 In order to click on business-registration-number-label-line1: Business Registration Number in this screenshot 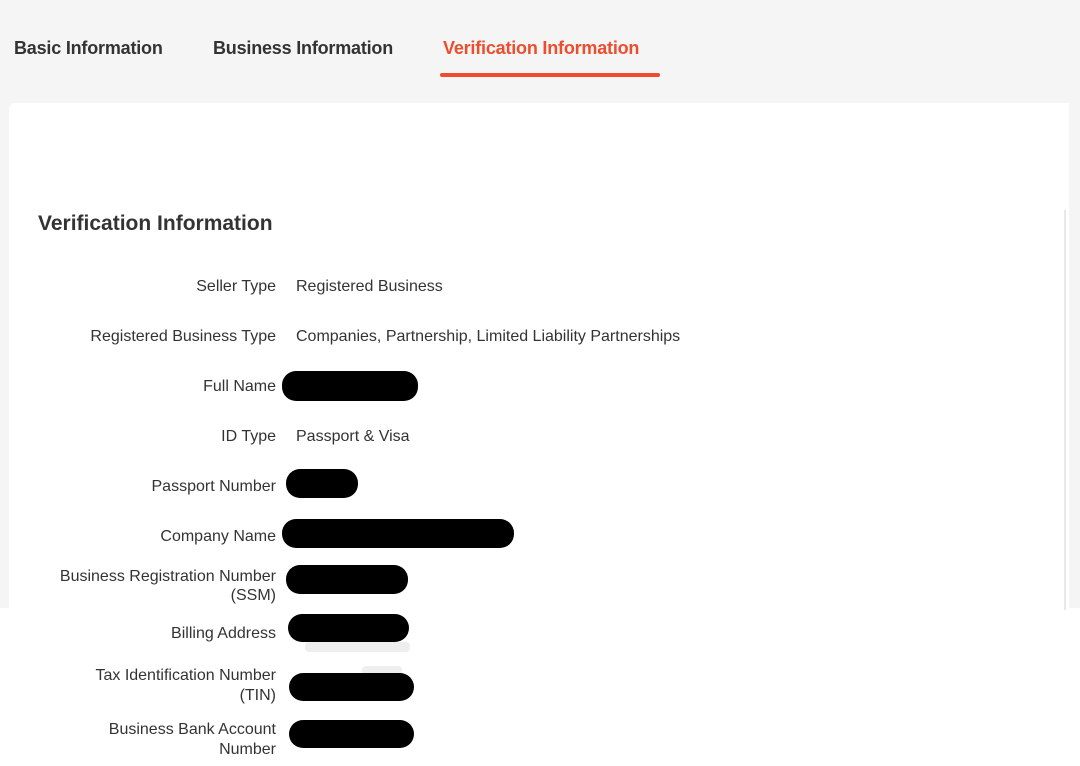, I will do `click(167, 576)`.